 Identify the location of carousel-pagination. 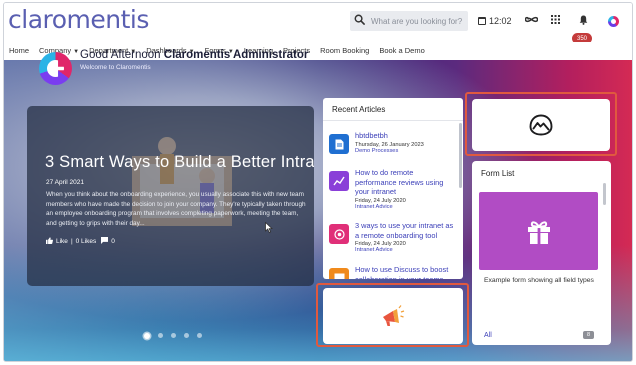
(173, 336).